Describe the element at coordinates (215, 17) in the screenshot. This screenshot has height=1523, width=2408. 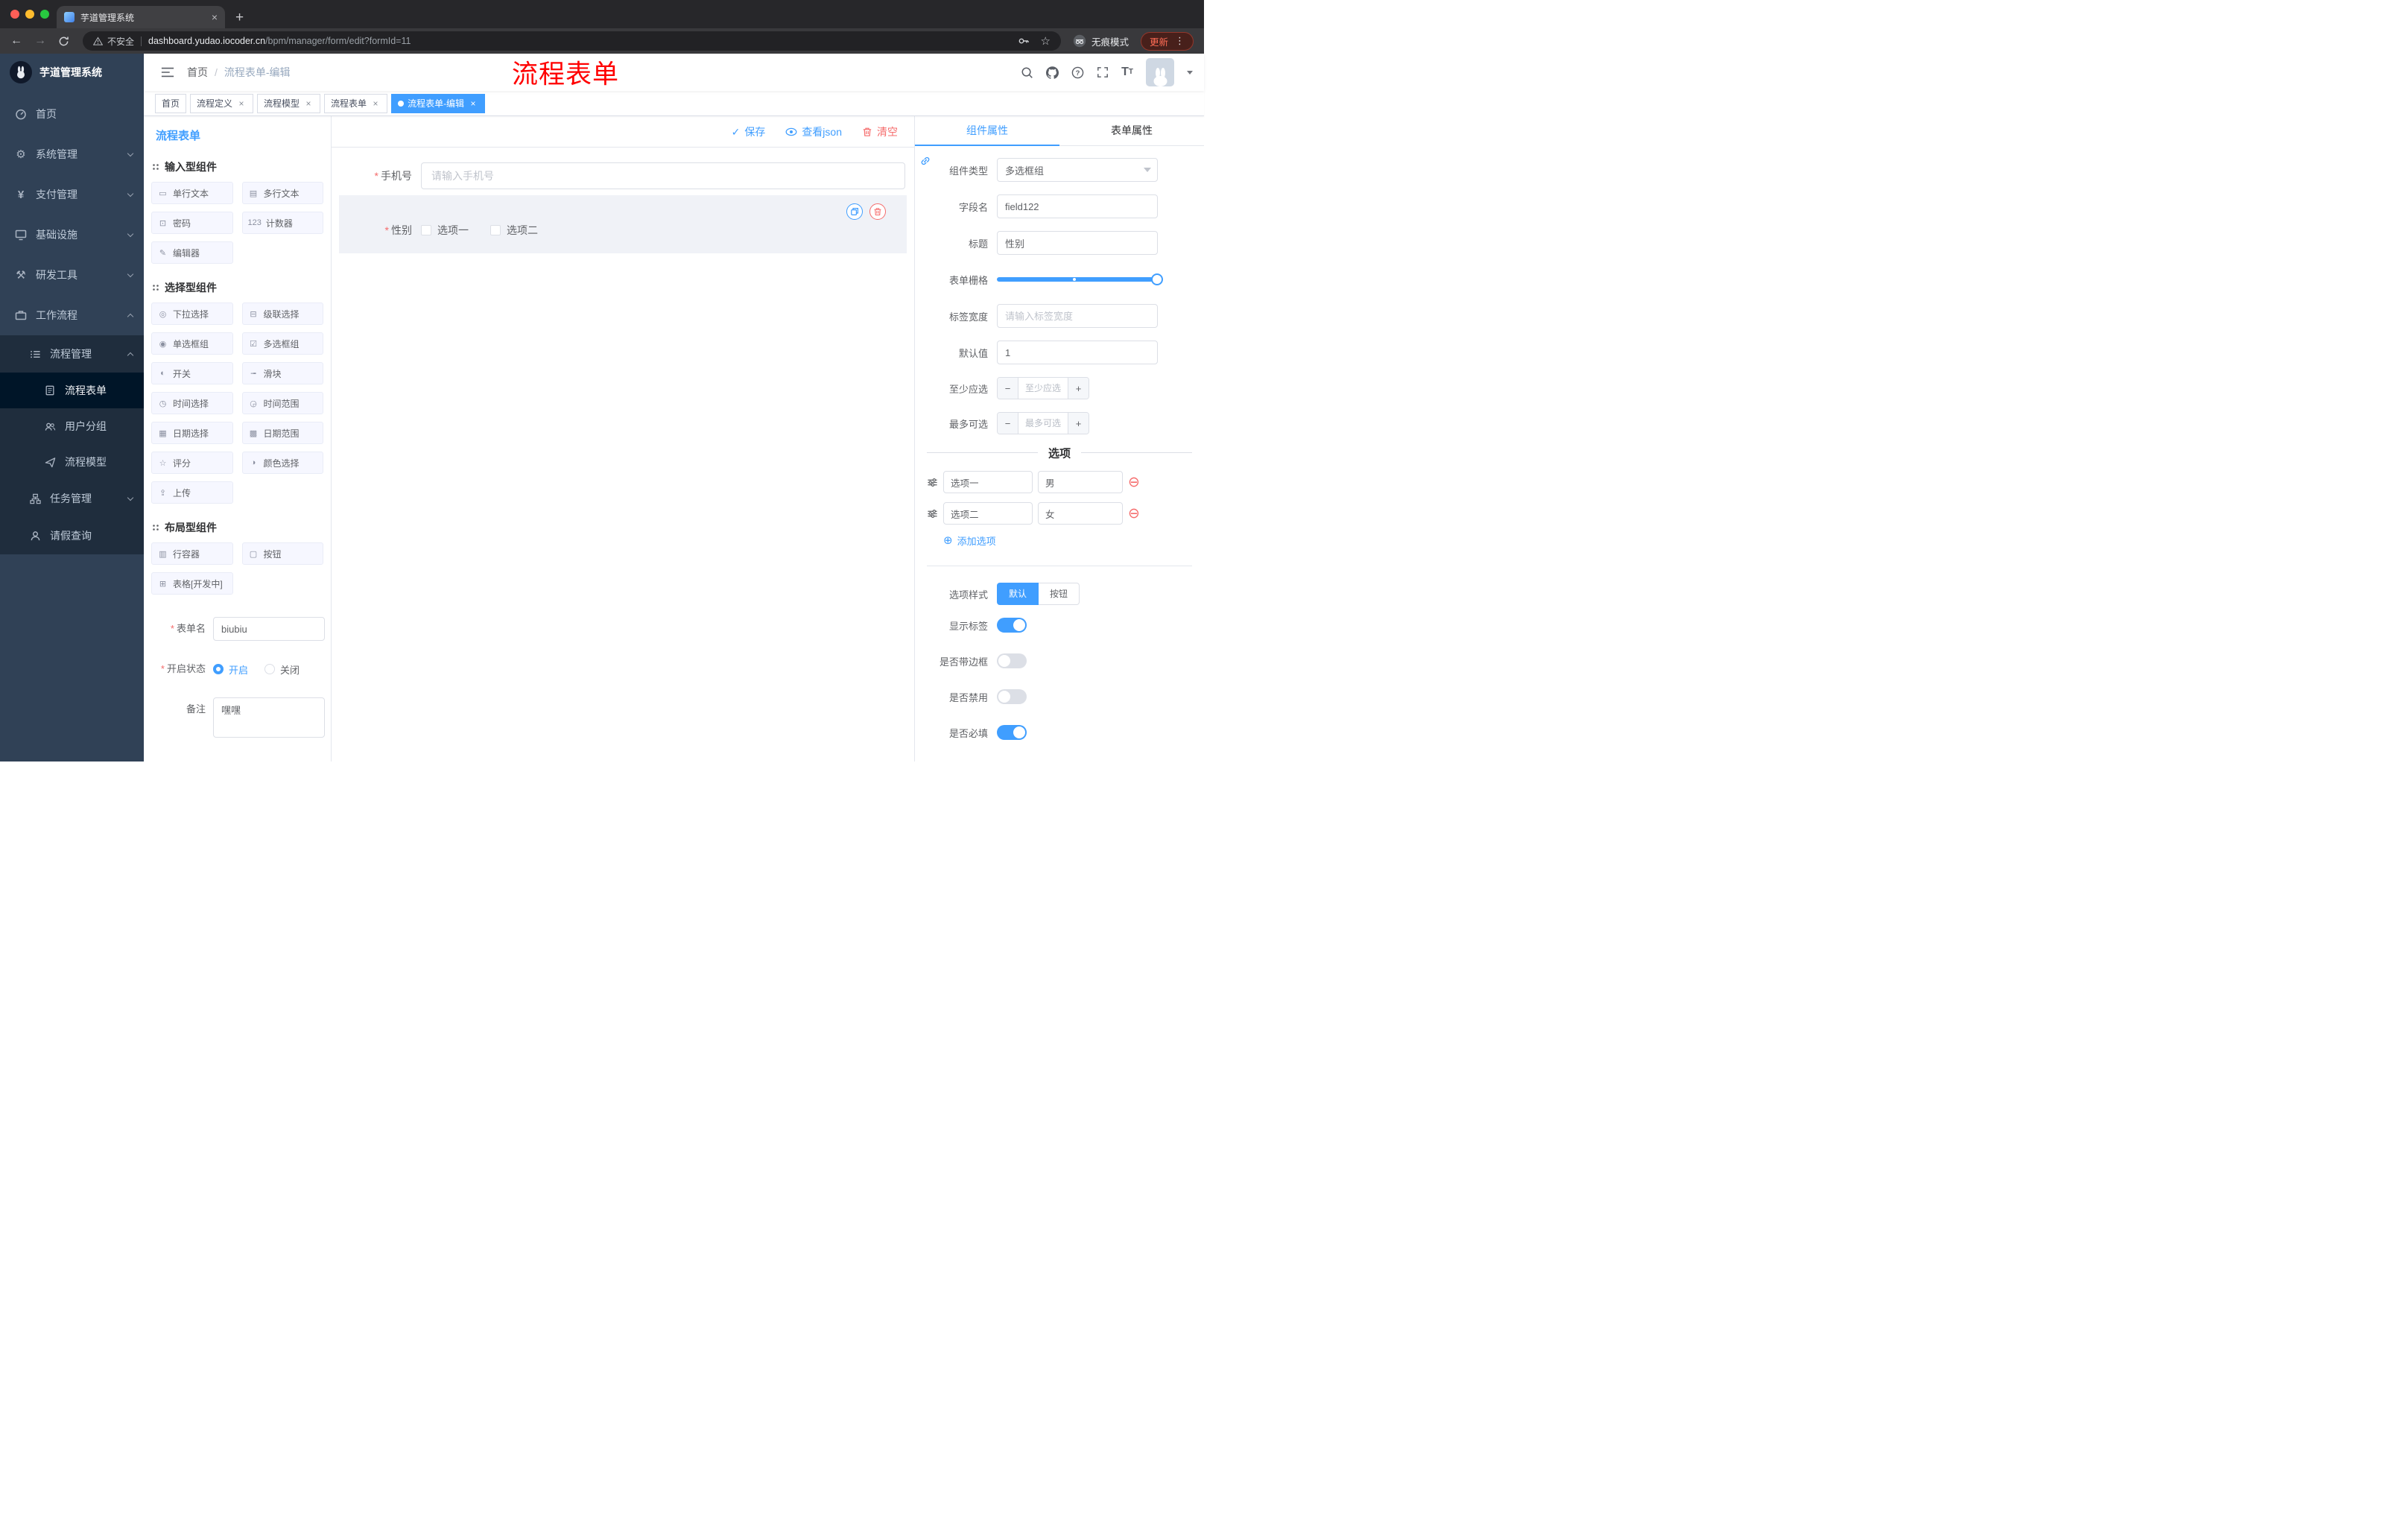
I see `tab-close-icon: ×` at that location.